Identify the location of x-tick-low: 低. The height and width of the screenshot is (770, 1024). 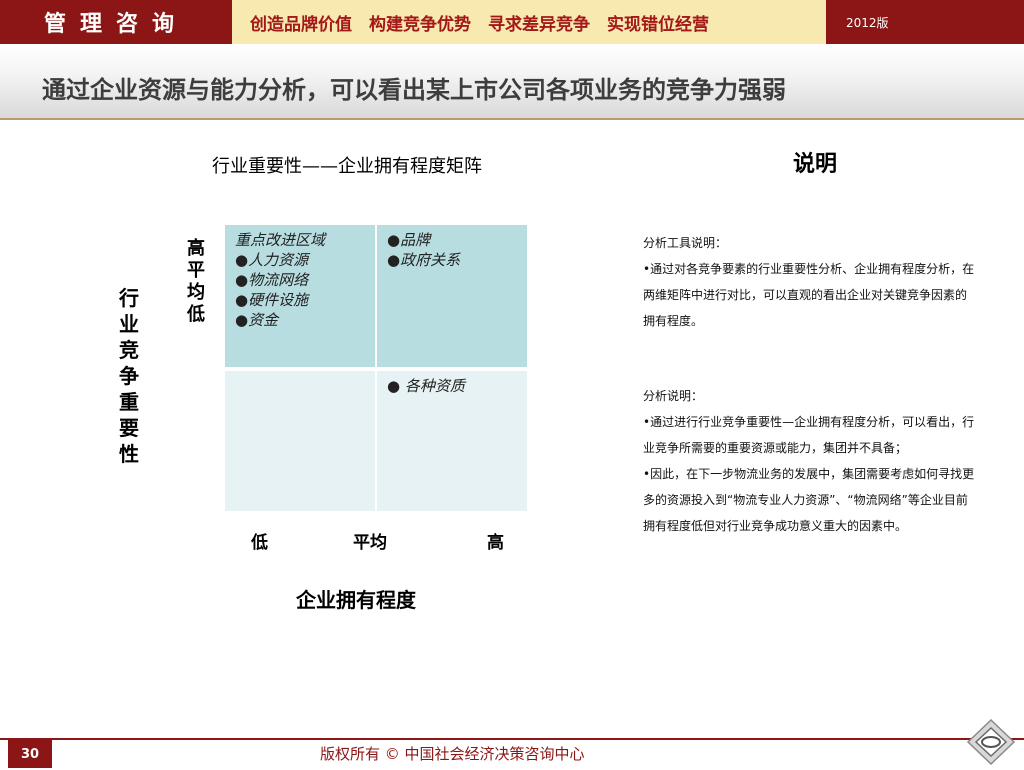
(259, 543).